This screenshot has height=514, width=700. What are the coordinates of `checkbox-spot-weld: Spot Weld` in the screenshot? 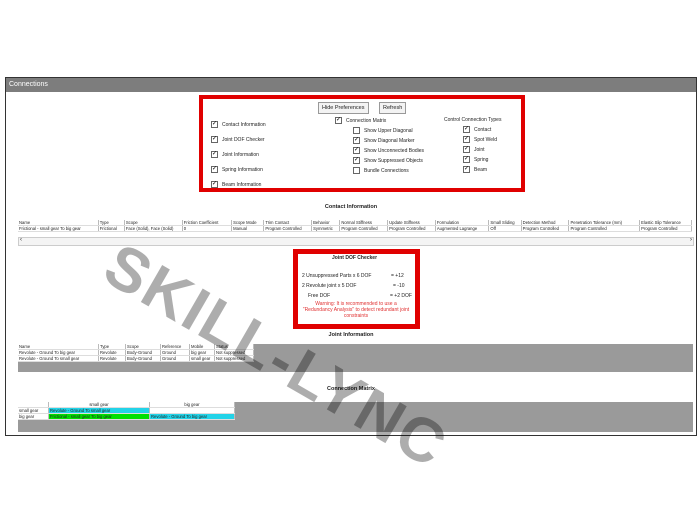 It's located at (480, 139).